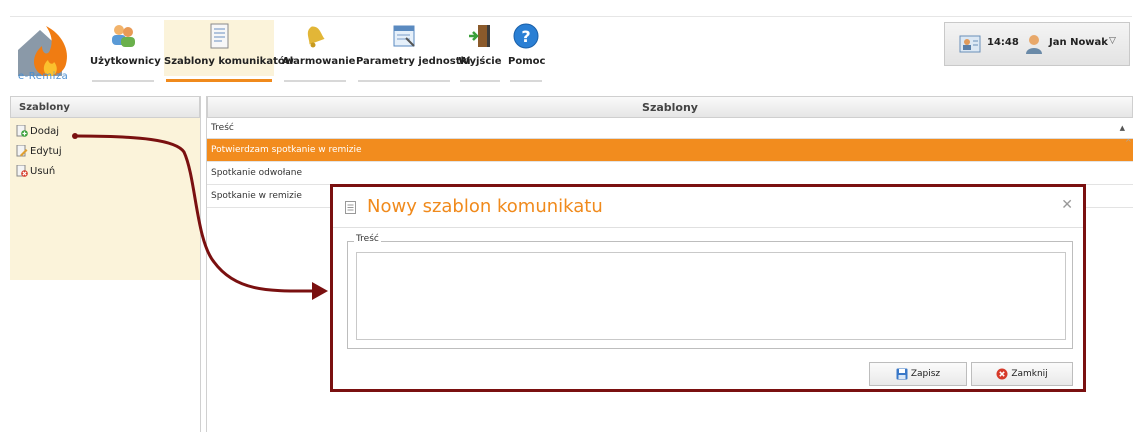 The height and width of the screenshot is (432, 1142). What do you see at coordinates (670, 128) in the screenshot?
I see `column-header-content: Treść ▲` at bounding box center [670, 128].